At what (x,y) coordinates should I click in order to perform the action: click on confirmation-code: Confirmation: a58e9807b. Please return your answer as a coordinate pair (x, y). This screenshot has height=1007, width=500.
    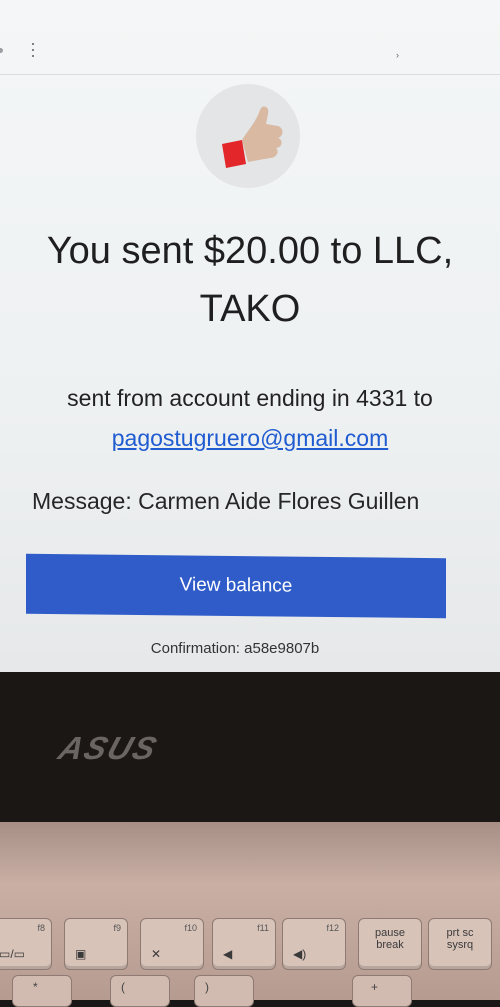
    Looking at the image, I should click on (235, 648).